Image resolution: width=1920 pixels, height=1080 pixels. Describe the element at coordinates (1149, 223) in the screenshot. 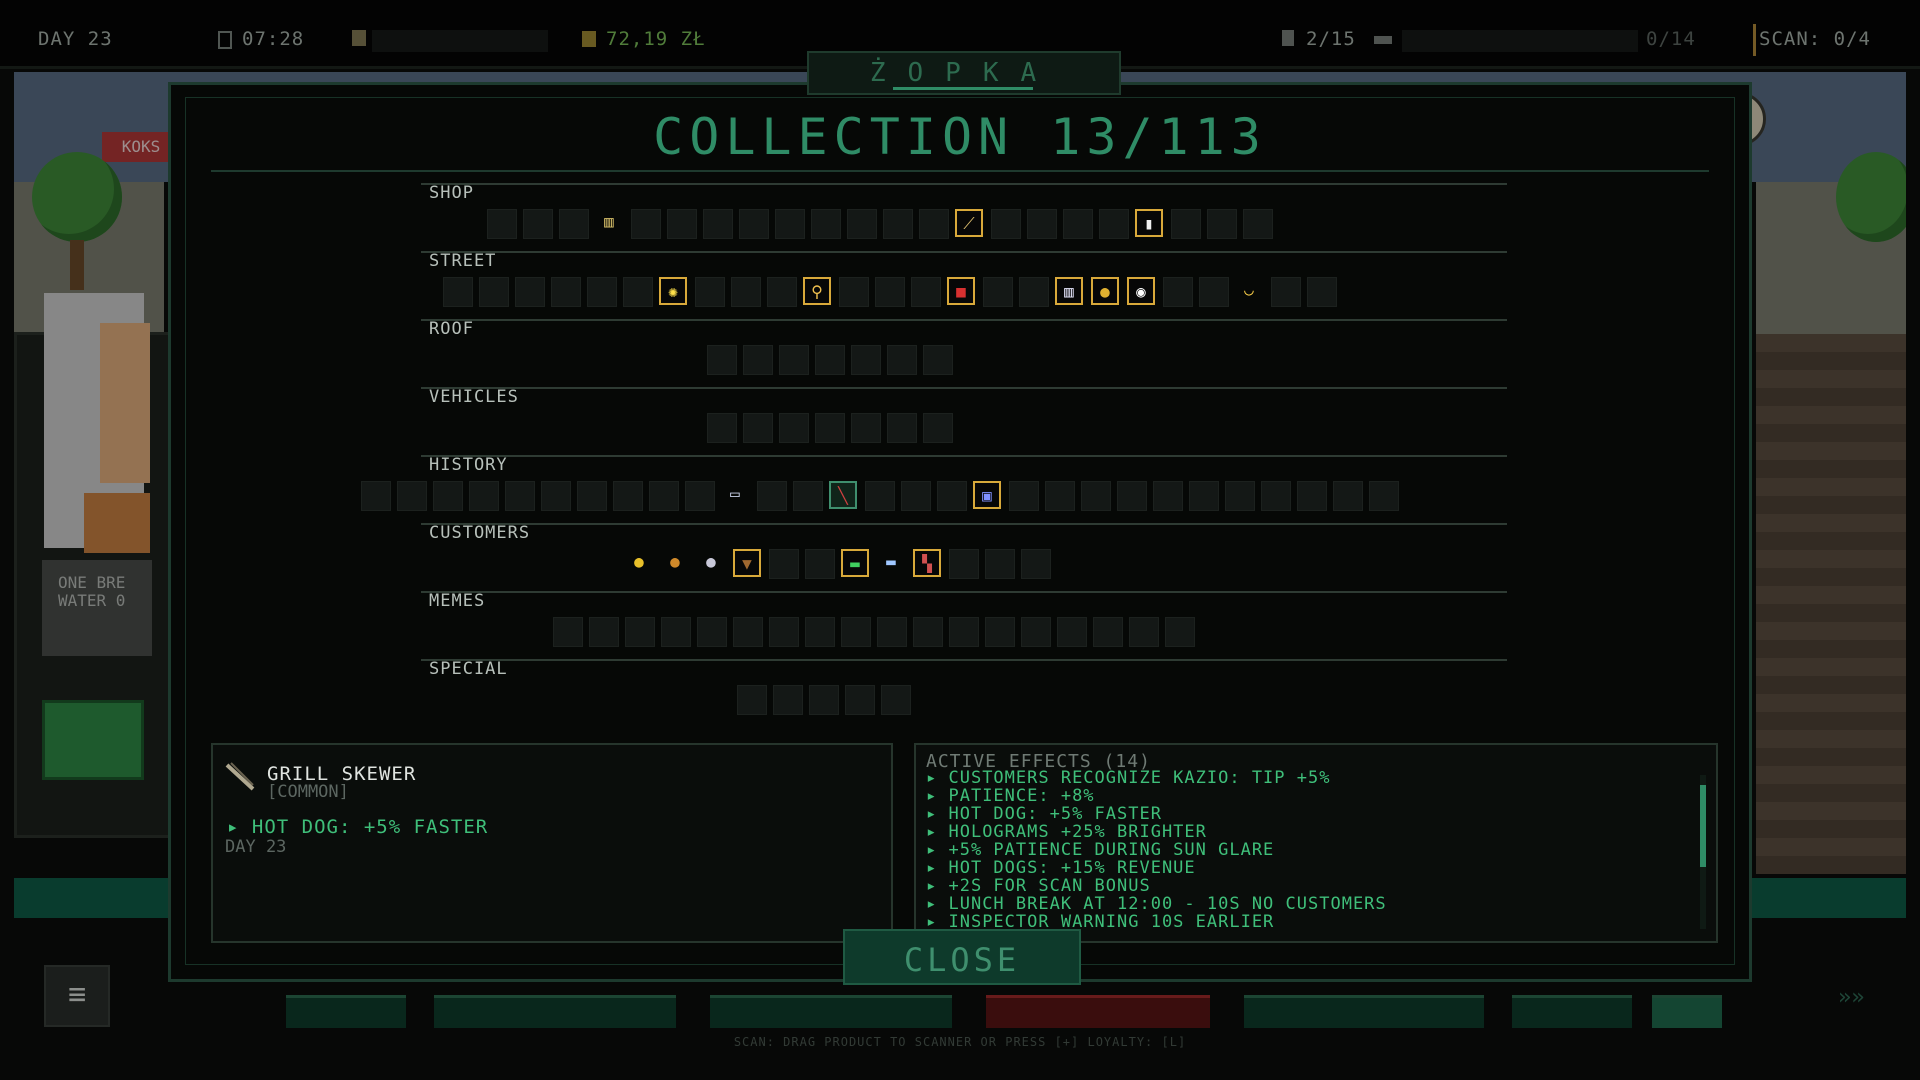

I see `collection-item-receipt: ▮` at that location.